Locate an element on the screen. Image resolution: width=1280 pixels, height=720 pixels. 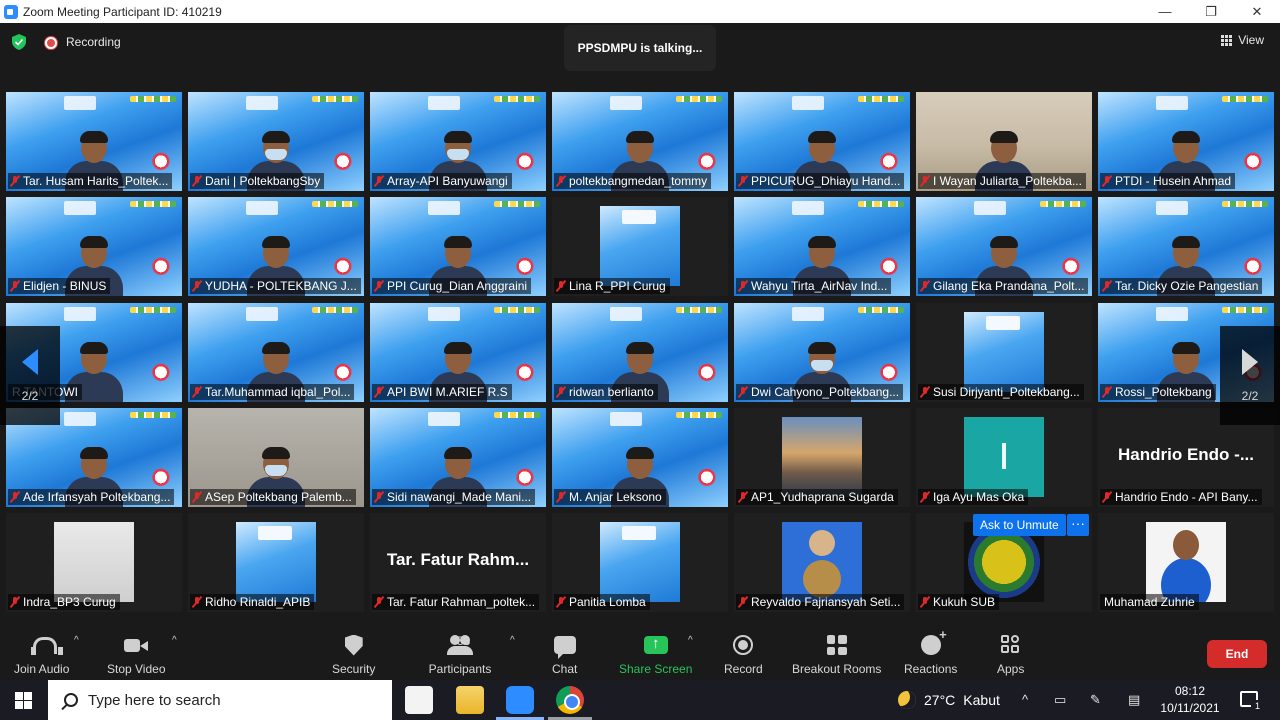
participant-tile: AP1_Yudhaprana Sugarda is located at coordinates (822, 457).